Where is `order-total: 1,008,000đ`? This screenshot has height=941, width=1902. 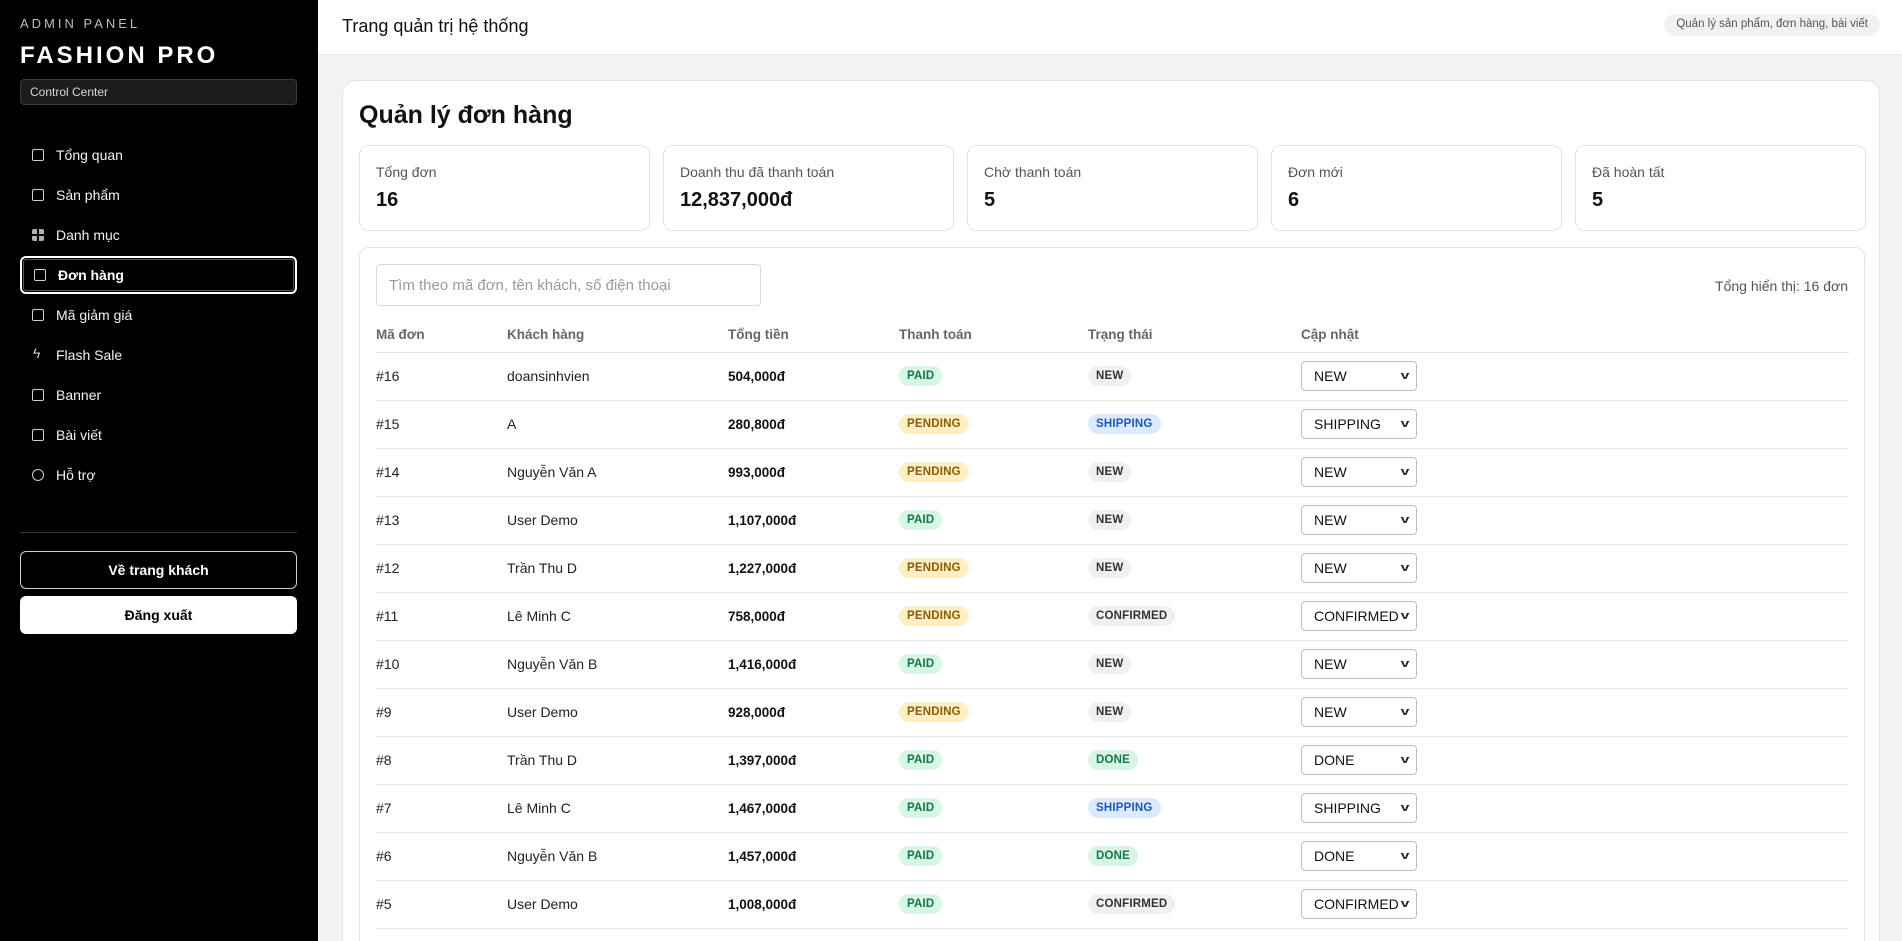
order-total: 1,008,000đ is located at coordinates (813, 904).